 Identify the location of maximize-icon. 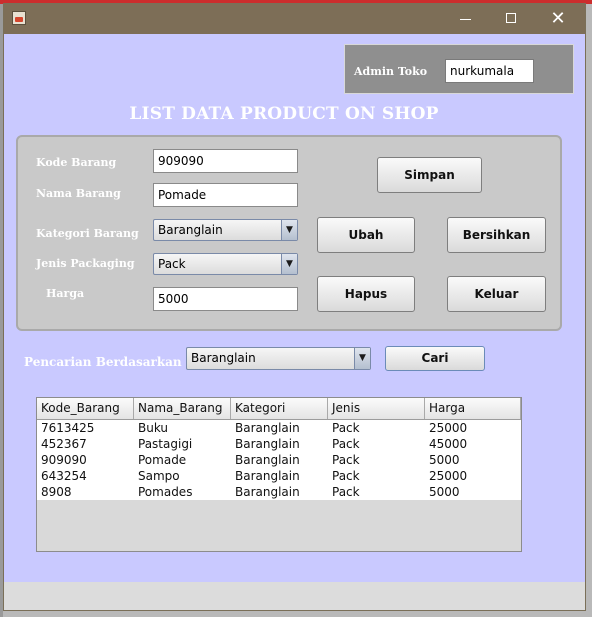
(511, 18).